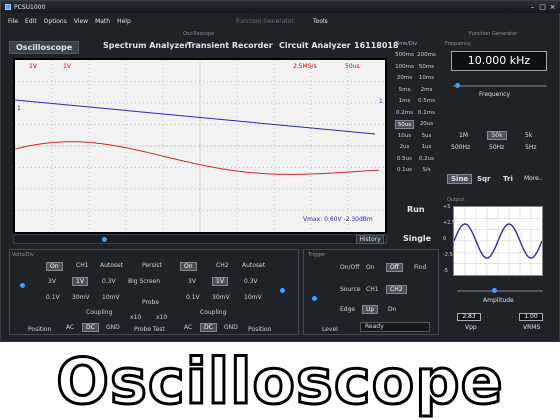 The width and height of the screenshot is (560, 420). What do you see at coordinates (102, 23) in the screenshot?
I see `menu-math: Math` at bounding box center [102, 23].